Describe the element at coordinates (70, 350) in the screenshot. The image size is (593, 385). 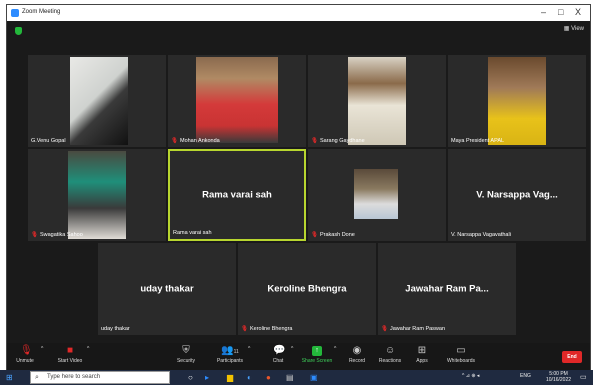
I see `video-off-icon: ■` at that location.